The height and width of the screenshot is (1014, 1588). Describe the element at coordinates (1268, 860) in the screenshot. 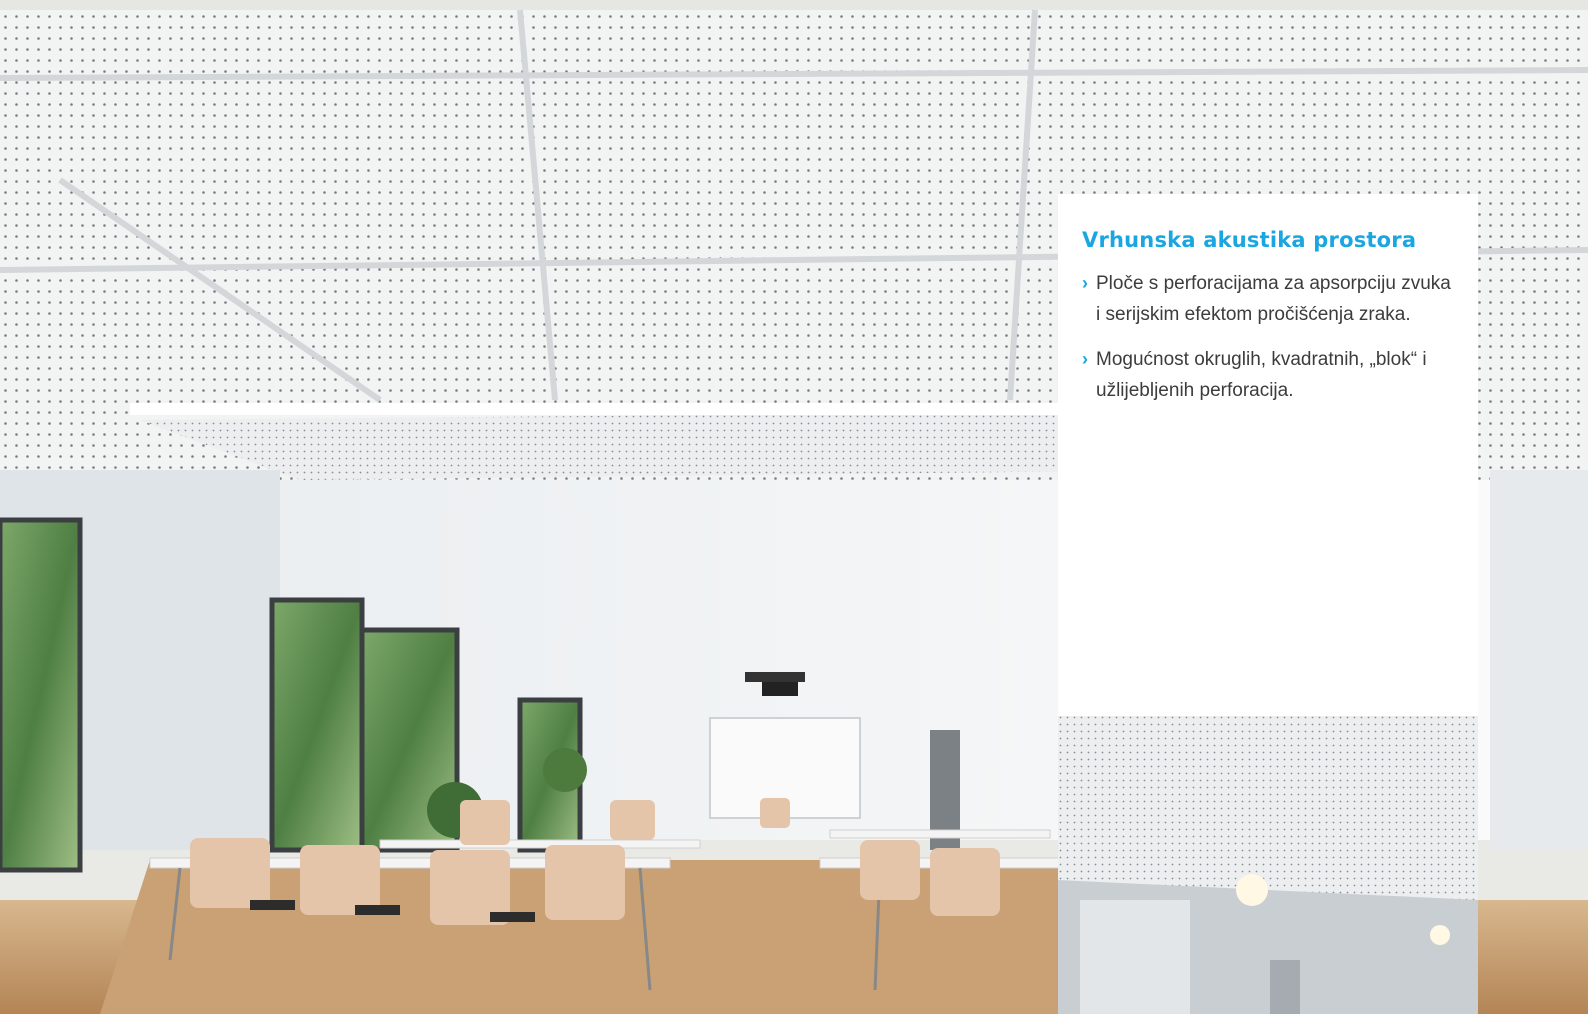

I see `inset-photo` at that location.